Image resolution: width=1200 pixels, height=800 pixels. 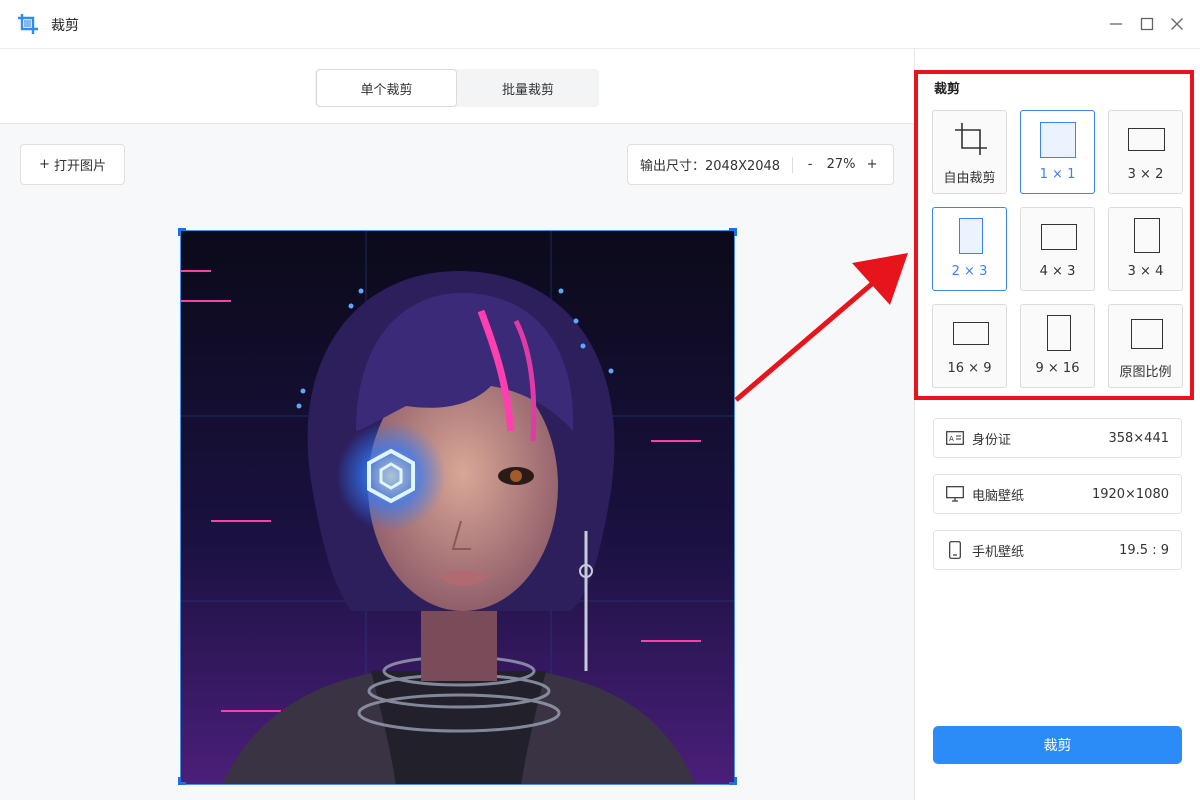 I want to click on minimize-button, so click(x=1116, y=24).